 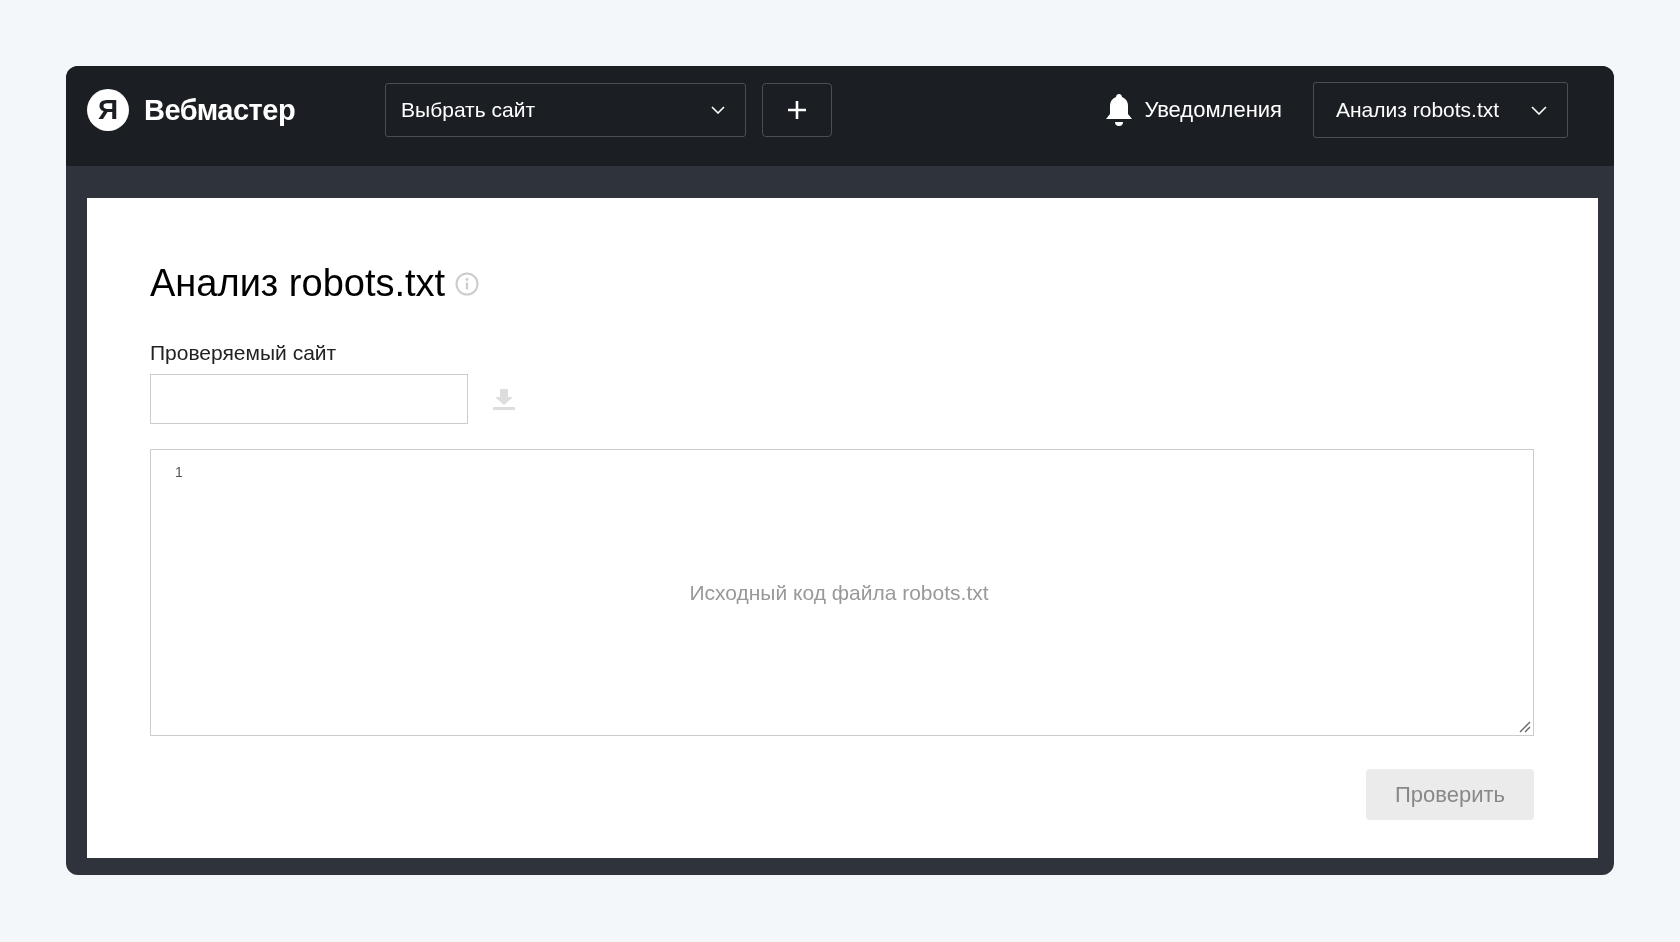 I want to click on notifications-button: Уведомления, so click(x=1193, y=110).